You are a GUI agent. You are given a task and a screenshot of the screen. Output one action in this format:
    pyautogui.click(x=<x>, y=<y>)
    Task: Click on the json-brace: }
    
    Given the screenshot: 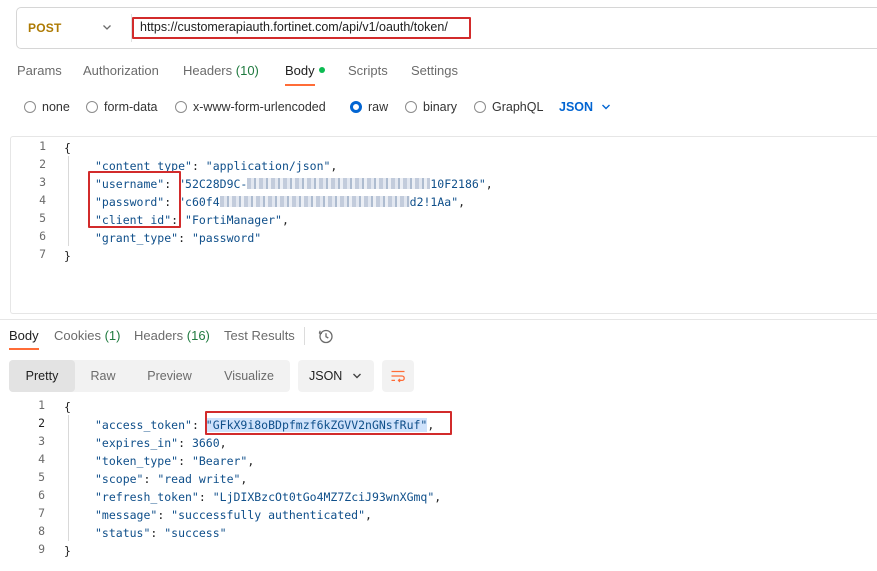 What is the action you would take?
    pyautogui.click(x=67, y=551)
    